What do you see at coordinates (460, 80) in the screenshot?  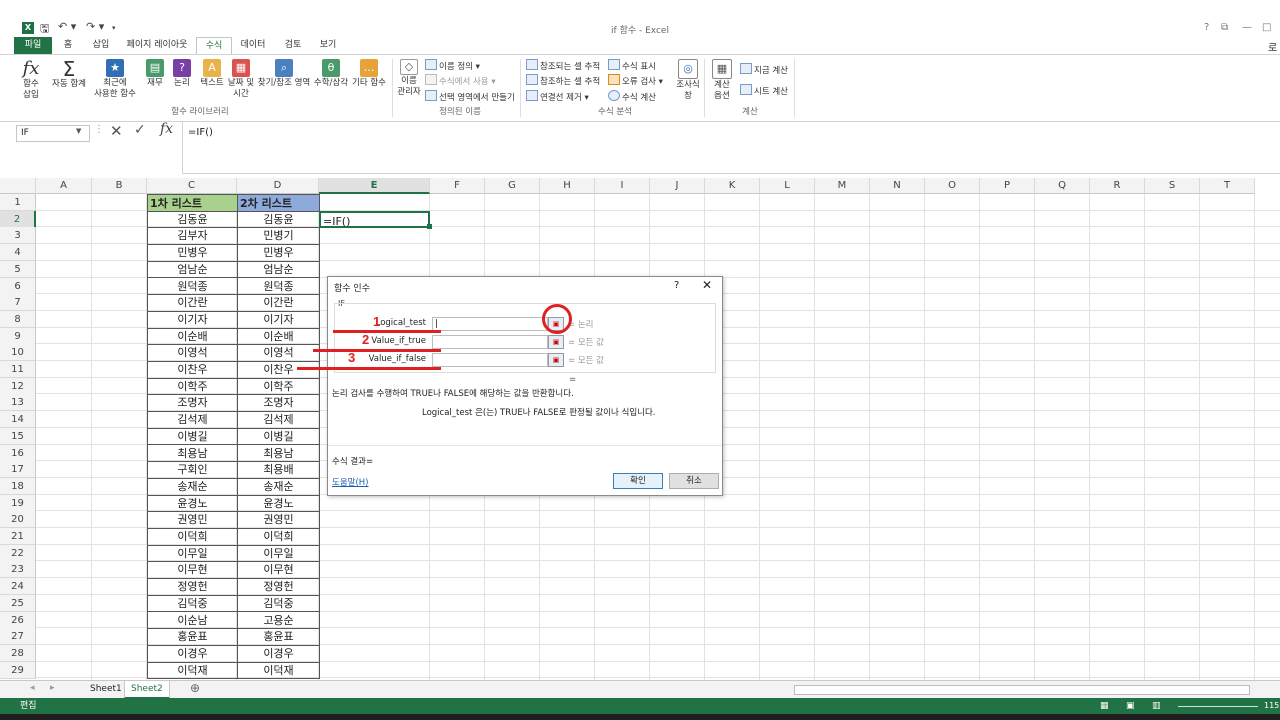 I see `use-in-formula-button: 수식에서 사용 ▾` at bounding box center [460, 80].